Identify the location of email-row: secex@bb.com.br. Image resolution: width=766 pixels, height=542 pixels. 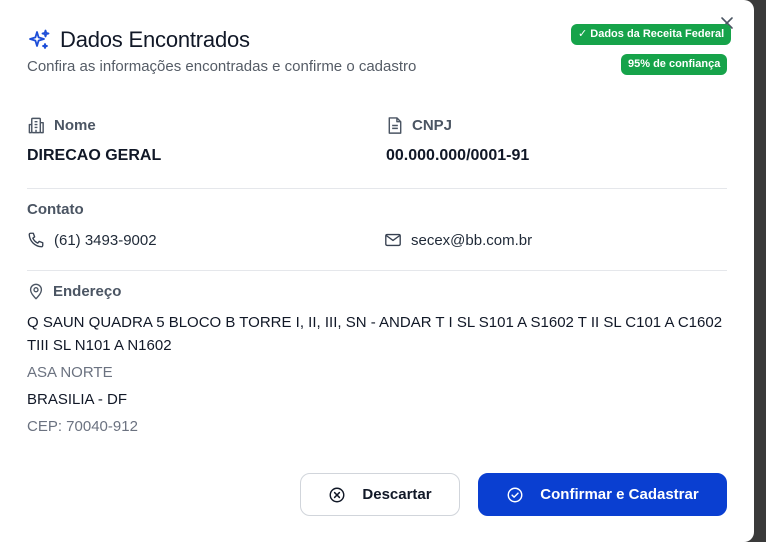
(458, 240).